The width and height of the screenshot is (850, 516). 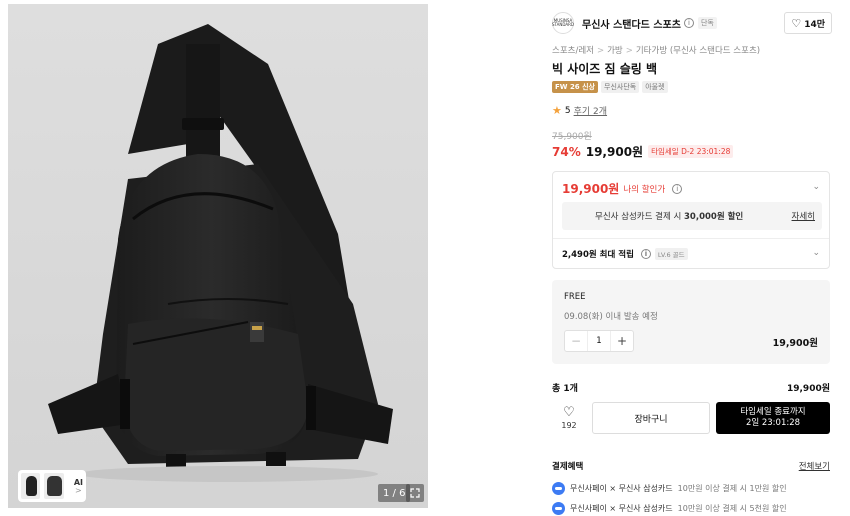 I want to click on cart-button: 장바구니, so click(x=651, y=418).